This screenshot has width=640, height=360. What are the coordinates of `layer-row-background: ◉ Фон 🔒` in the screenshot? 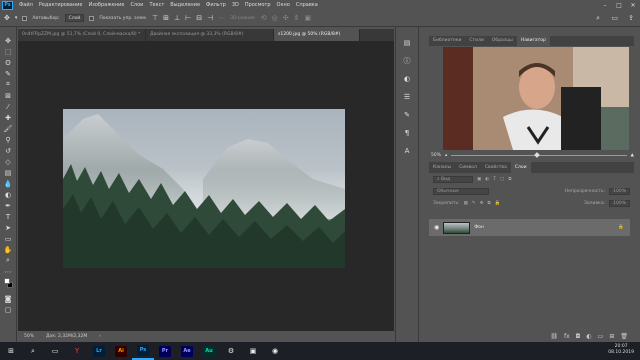 It's located at (529, 227).